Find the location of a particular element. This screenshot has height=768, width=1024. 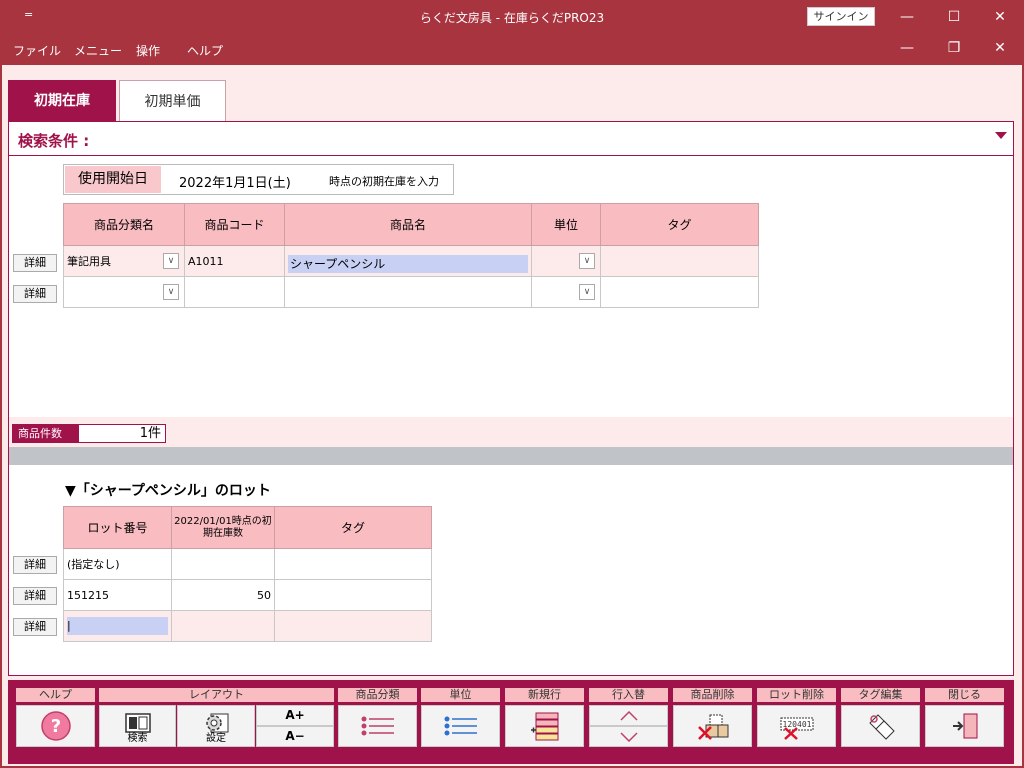

list-icon is located at coordinates (377, 726).